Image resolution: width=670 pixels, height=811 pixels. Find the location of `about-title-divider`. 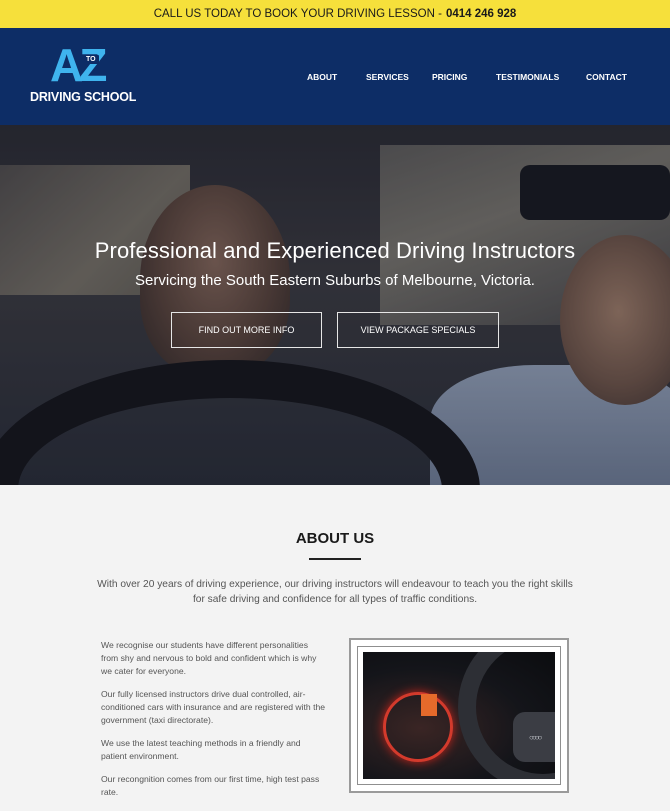

about-title-divider is located at coordinates (335, 559).